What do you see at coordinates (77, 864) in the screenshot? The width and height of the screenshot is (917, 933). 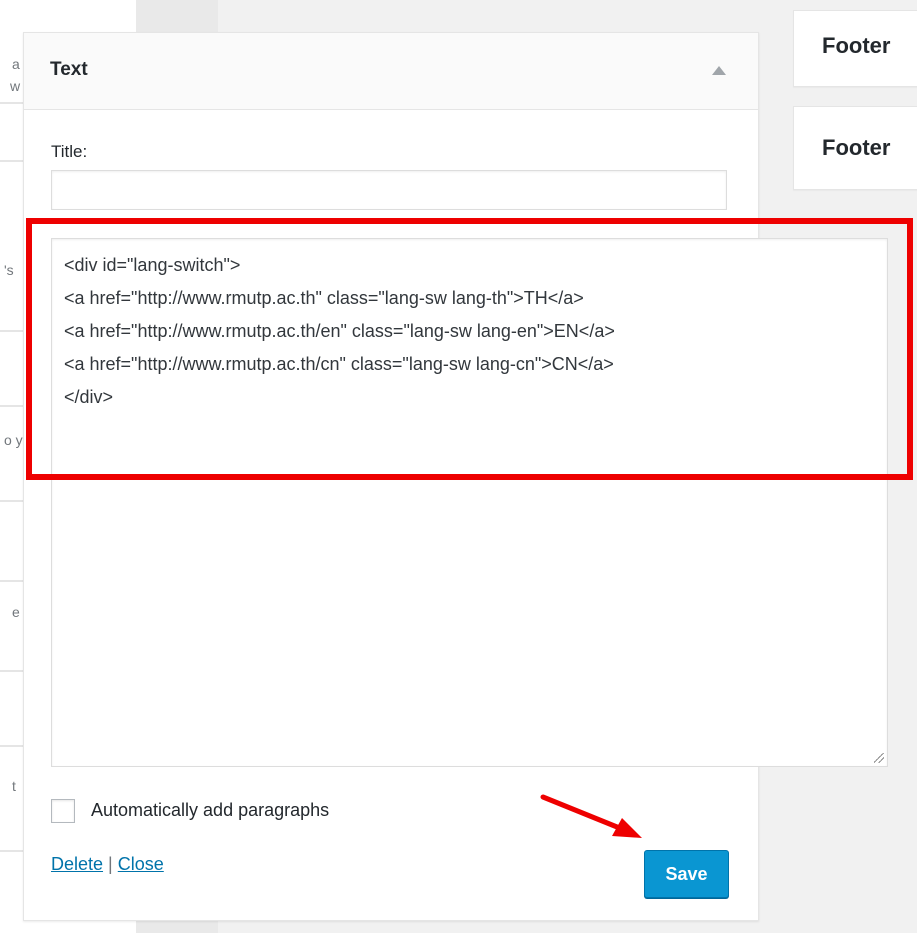 I see `delete-link: Delete` at bounding box center [77, 864].